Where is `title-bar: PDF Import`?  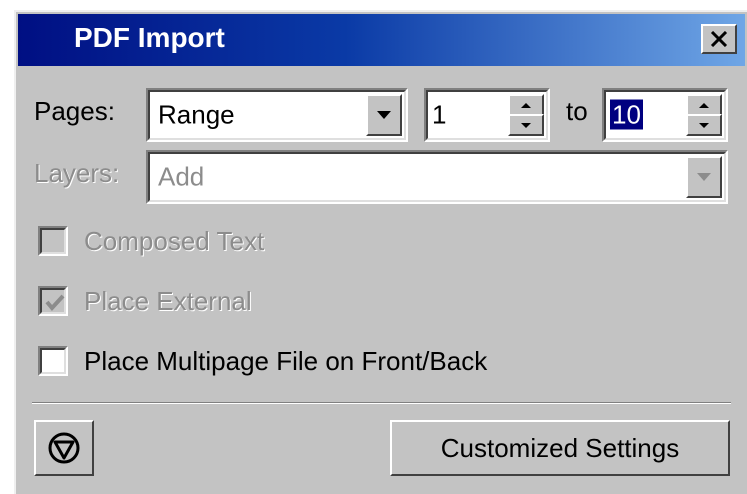
title-bar: PDF Import is located at coordinates (381, 40).